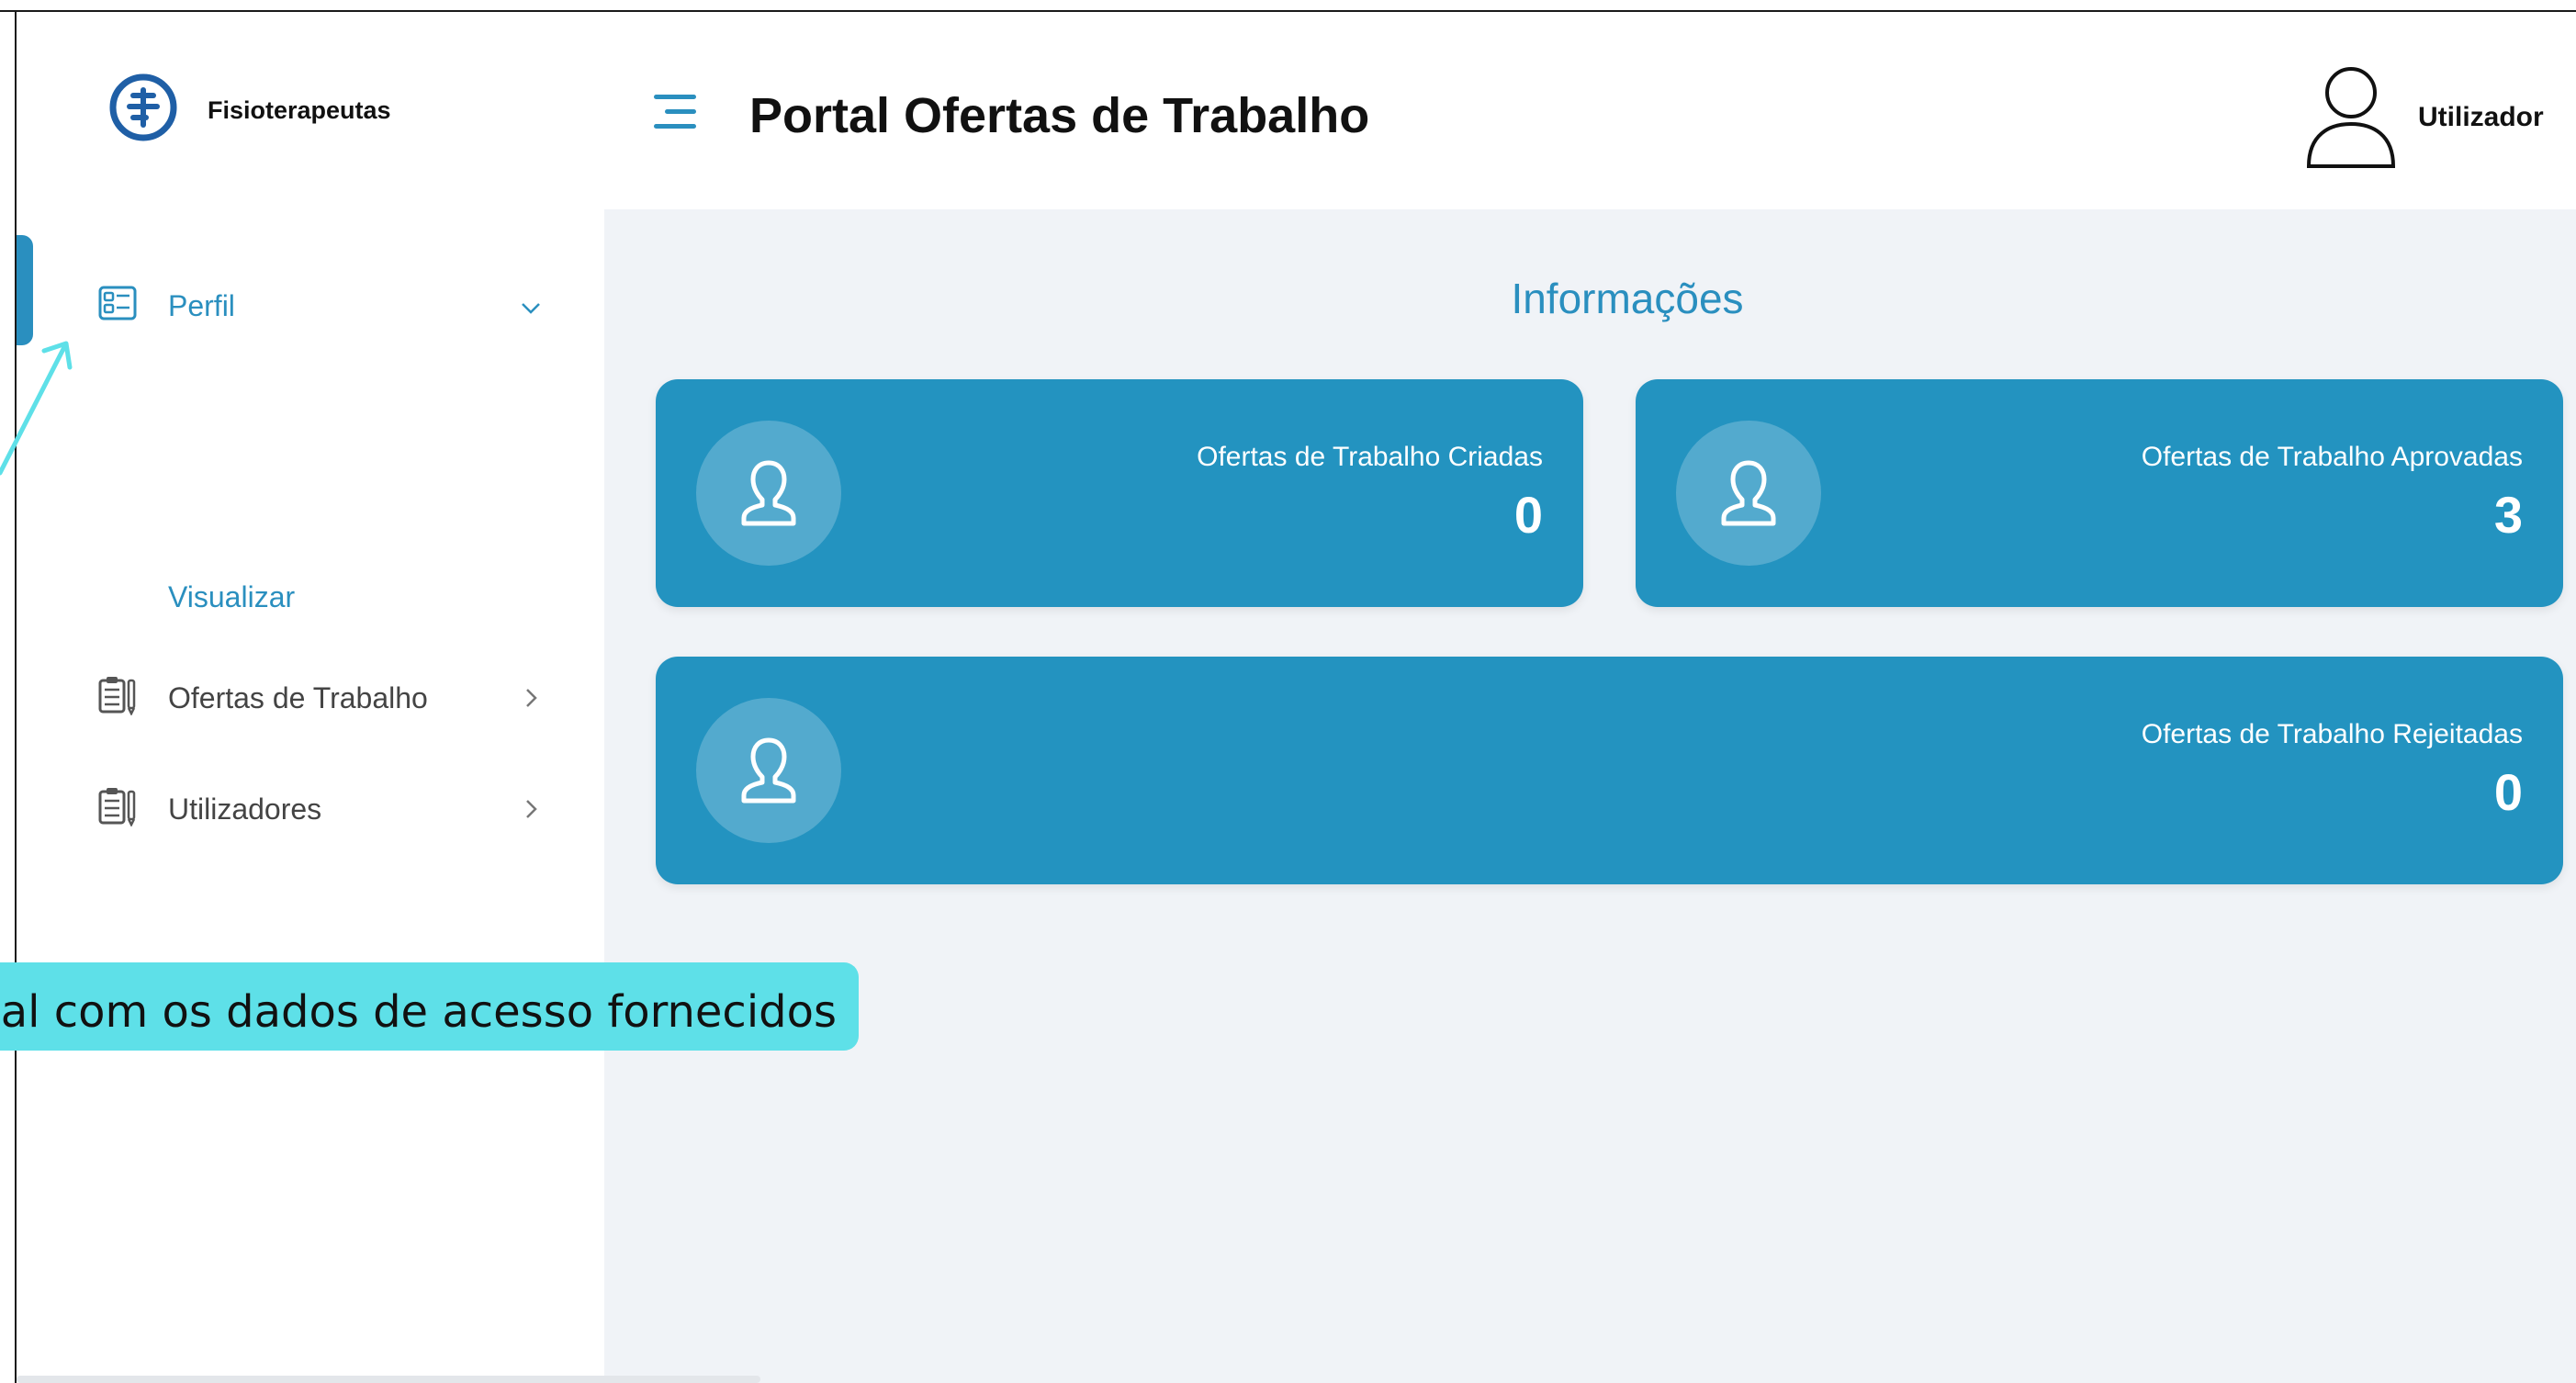 The width and height of the screenshot is (2576, 1383). I want to click on card-value: 3, so click(2508, 515).